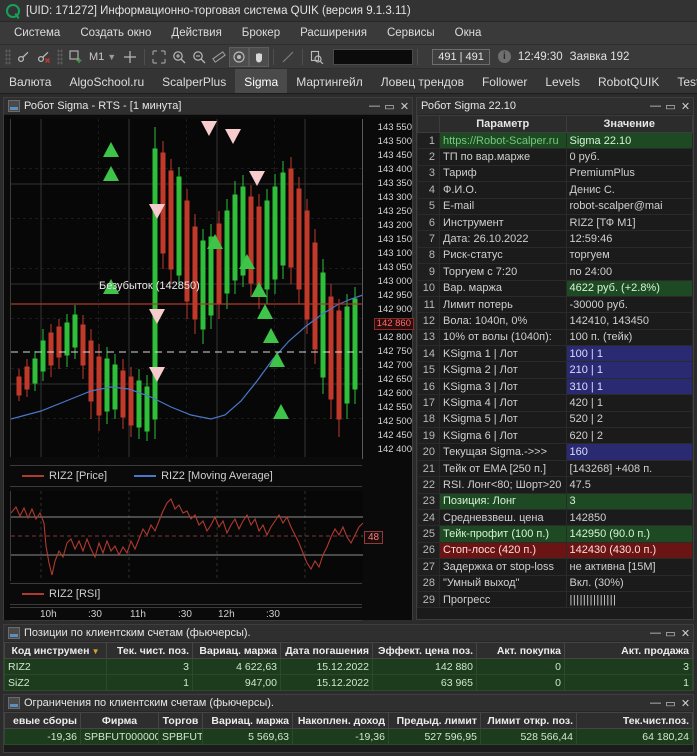  Describe the element at coordinates (333, 33) in the screenshot. I see `menu-item-extensions: Расширения` at that location.